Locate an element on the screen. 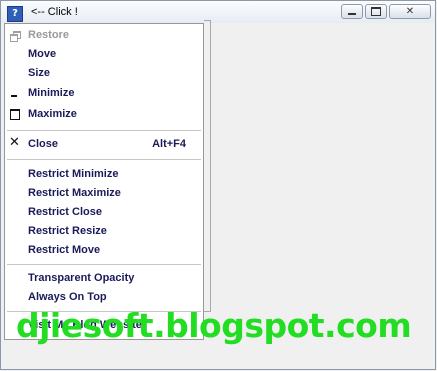 The width and height of the screenshot is (437, 371). menu-item-label: Restrict Resize is located at coordinates (67, 231).